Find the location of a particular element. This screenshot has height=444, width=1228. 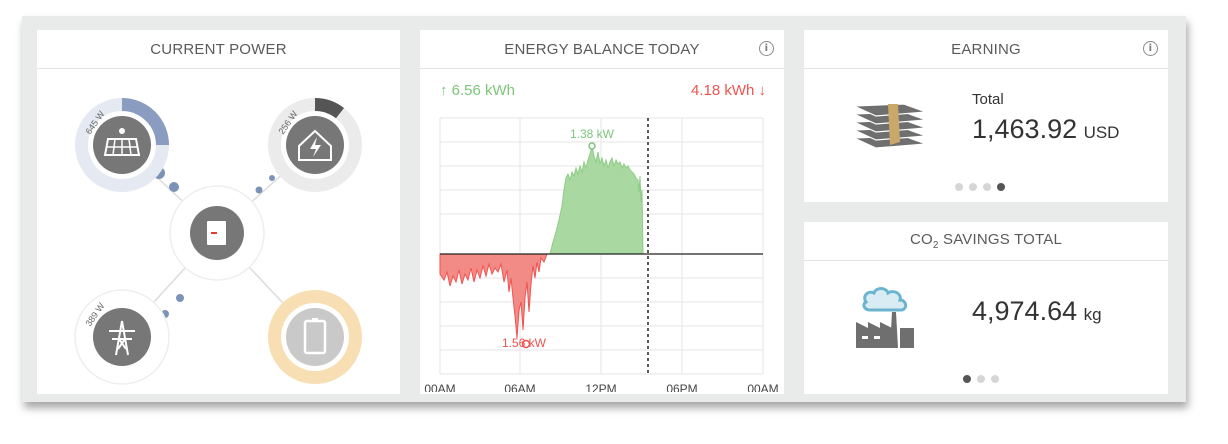

home-node: 256 W is located at coordinates (315, 145).